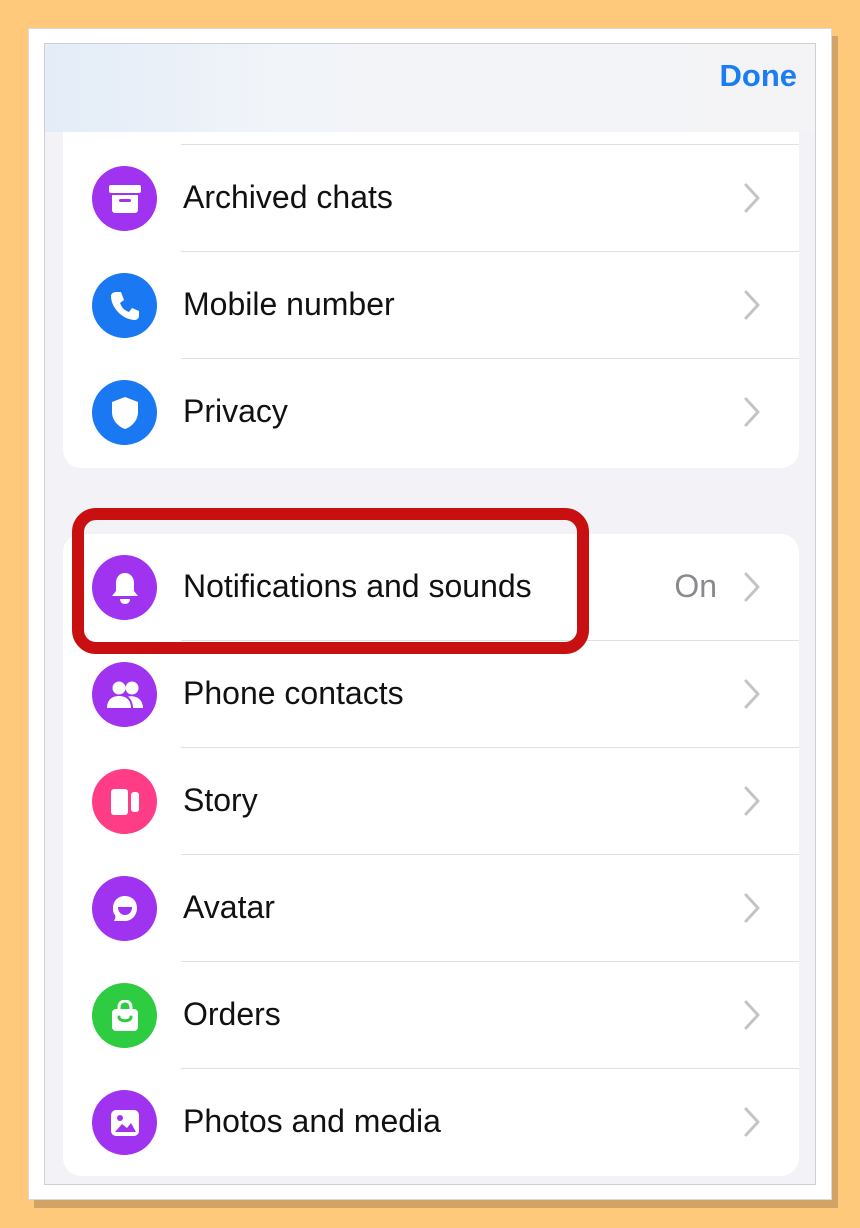 The width and height of the screenshot is (860, 1228). What do you see at coordinates (124, 1015) in the screenshot?
I see `shopping-bag-icon` at bounding box center [124, 1015].